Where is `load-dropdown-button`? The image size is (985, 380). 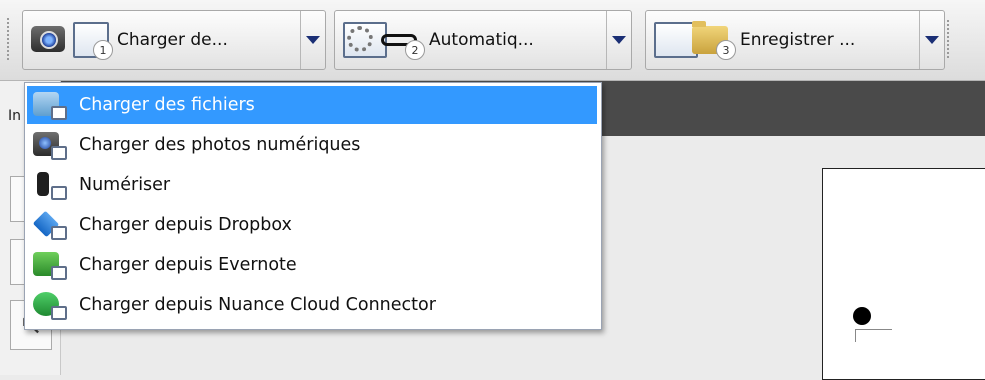 load-dropdown-button is located at coordinates (312, 40).